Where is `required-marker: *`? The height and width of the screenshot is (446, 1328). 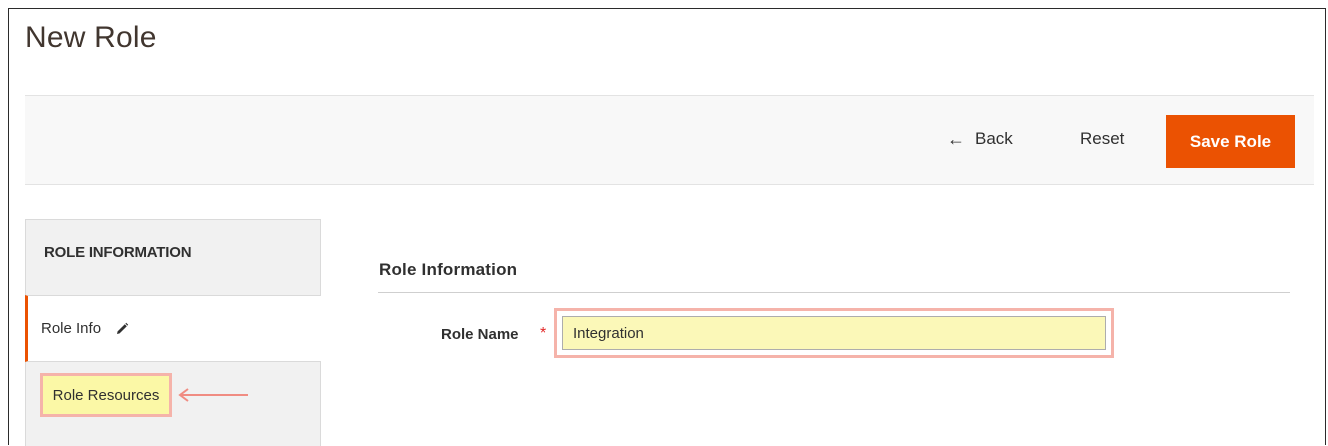
required-marker: * is located at coordinates (543, 333).